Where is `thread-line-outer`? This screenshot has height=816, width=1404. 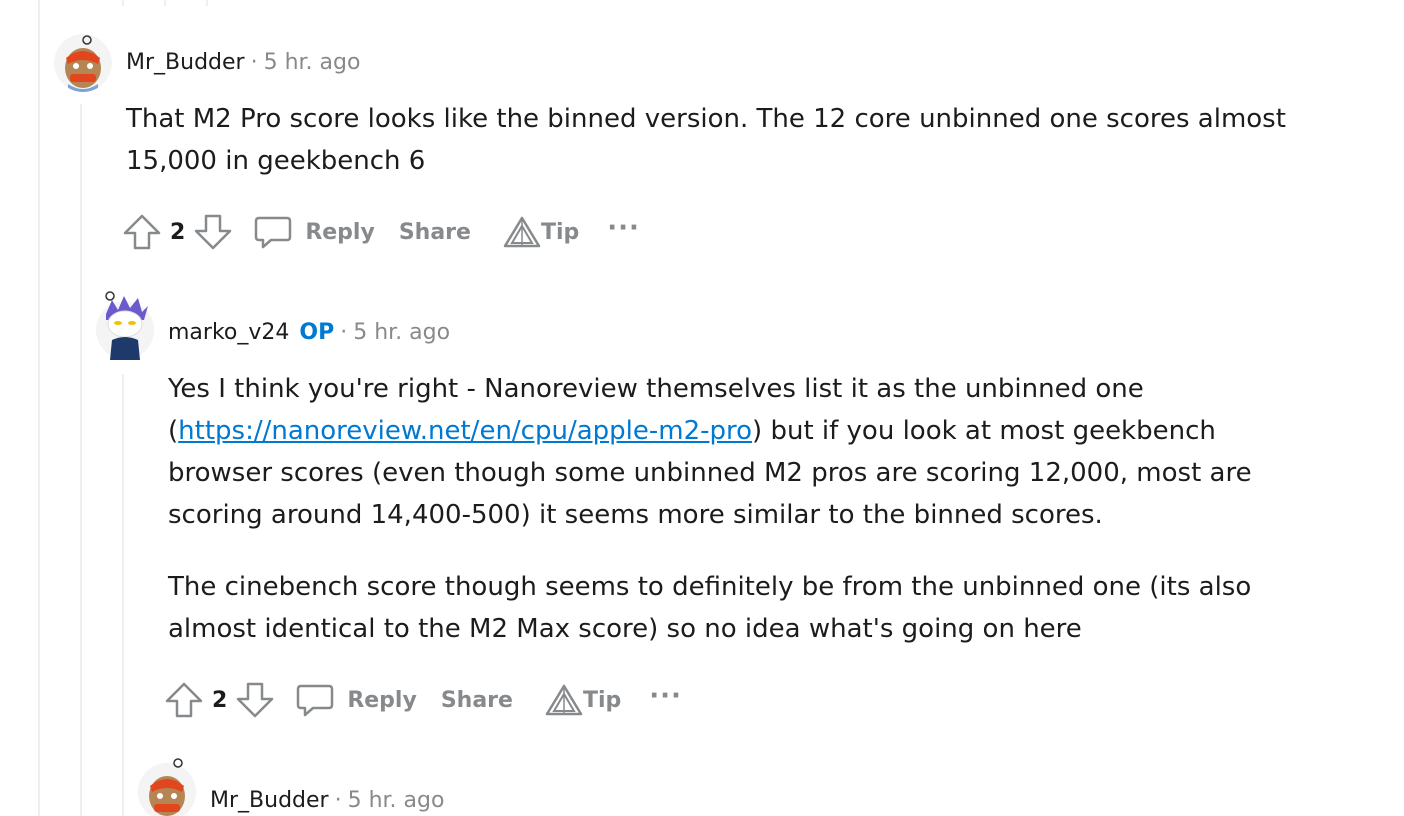 thread-line-outer is located at coordinates (39, 408).